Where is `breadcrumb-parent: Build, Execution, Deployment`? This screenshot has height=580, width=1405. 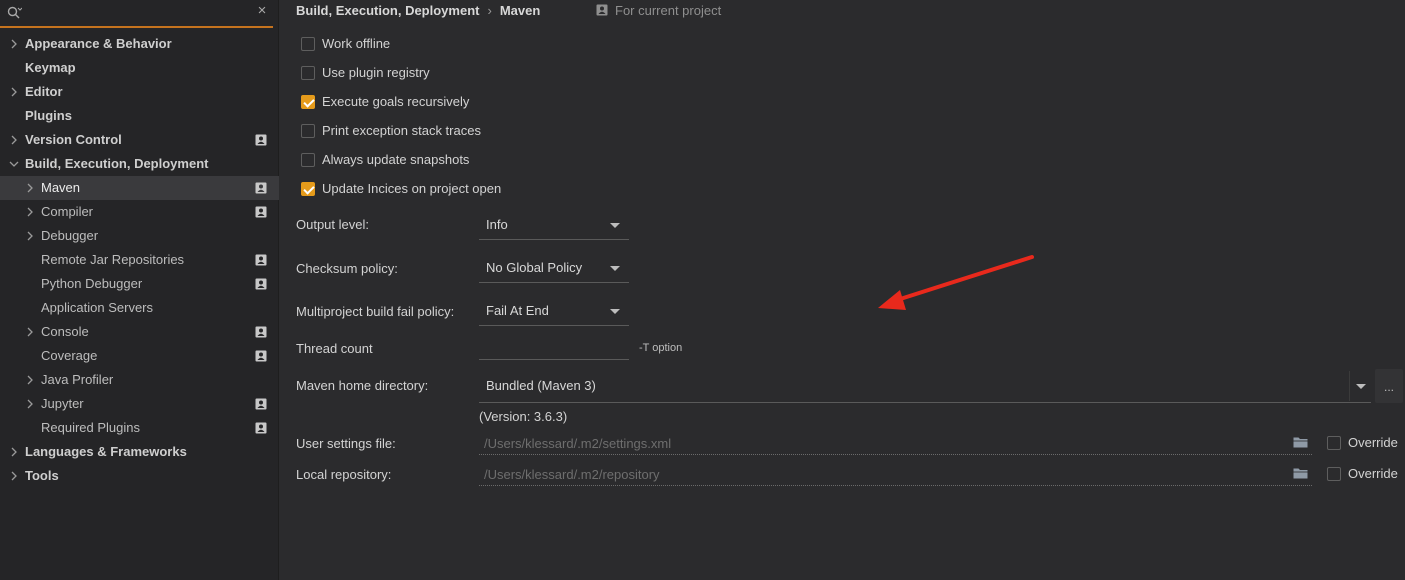 breadcrumb-parent: Build, Execution, Deployment is located at coordinates (387, 10).